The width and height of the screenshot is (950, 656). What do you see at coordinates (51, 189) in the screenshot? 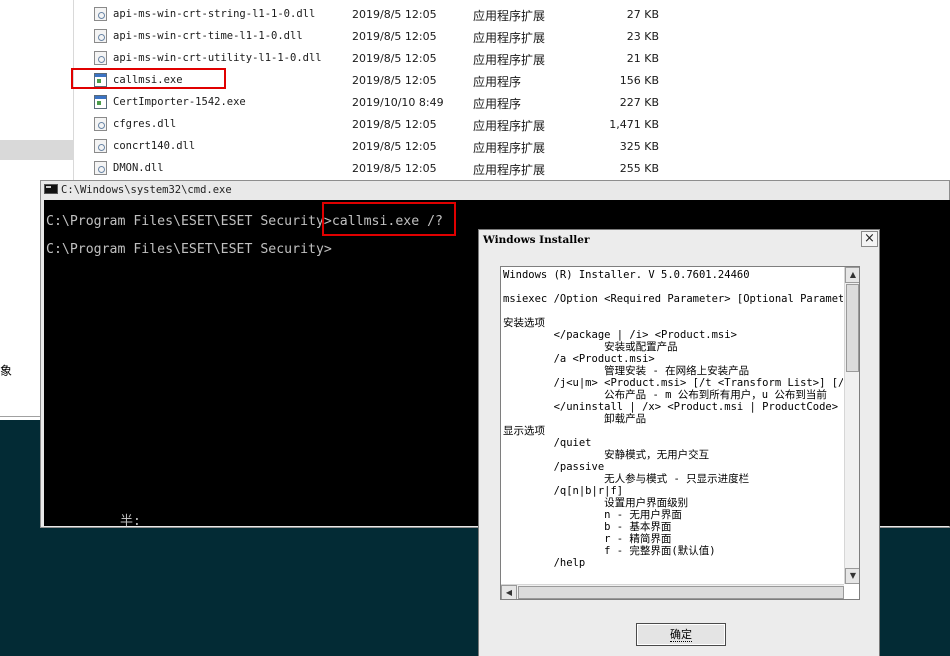
I see `console-icon` at bounding box center [51, 189].